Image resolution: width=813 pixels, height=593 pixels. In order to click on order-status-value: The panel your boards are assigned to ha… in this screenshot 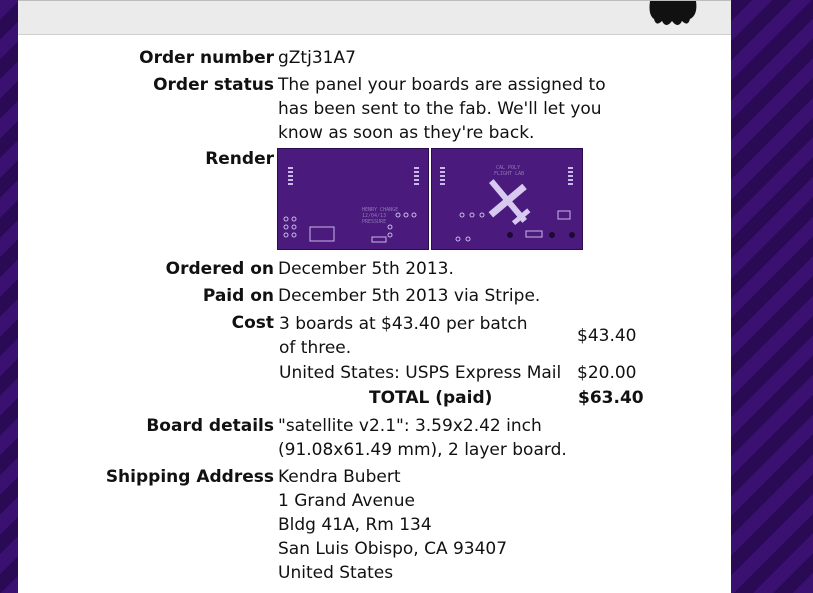, I will do `click(442, 109)`.